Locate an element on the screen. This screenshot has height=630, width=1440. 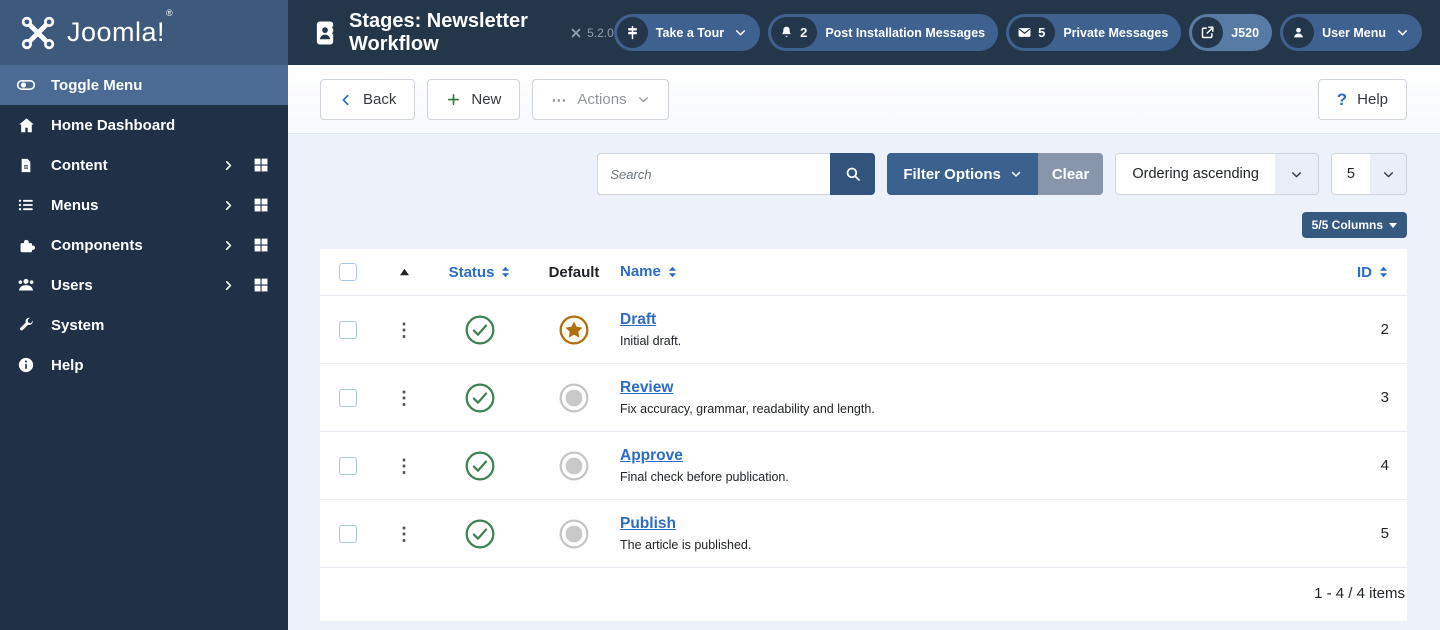
stage-name-link: Draft is located at coordinates (638, 319).